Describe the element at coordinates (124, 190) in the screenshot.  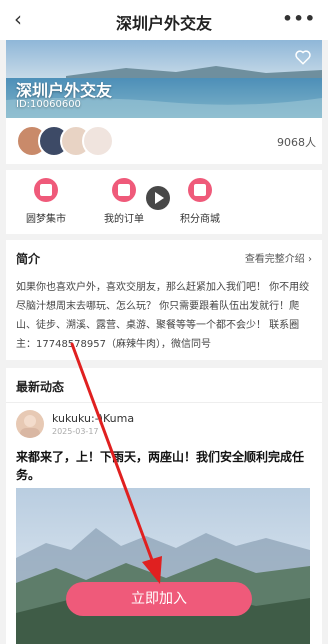
I see `order-icon` at that location.